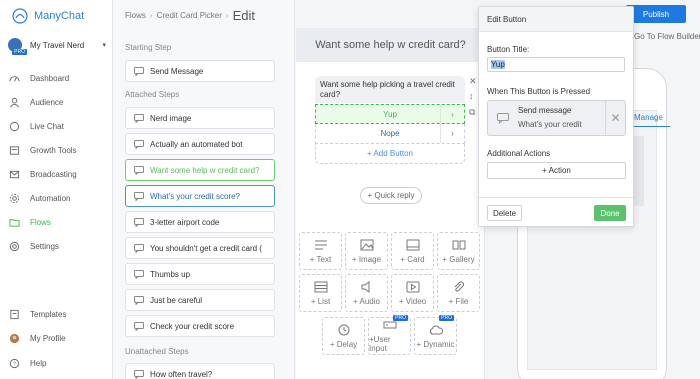  What do you see at coordinates (610, 213) in the screenshot?
I see `done-button: Done` at bounding box center [610, 213].